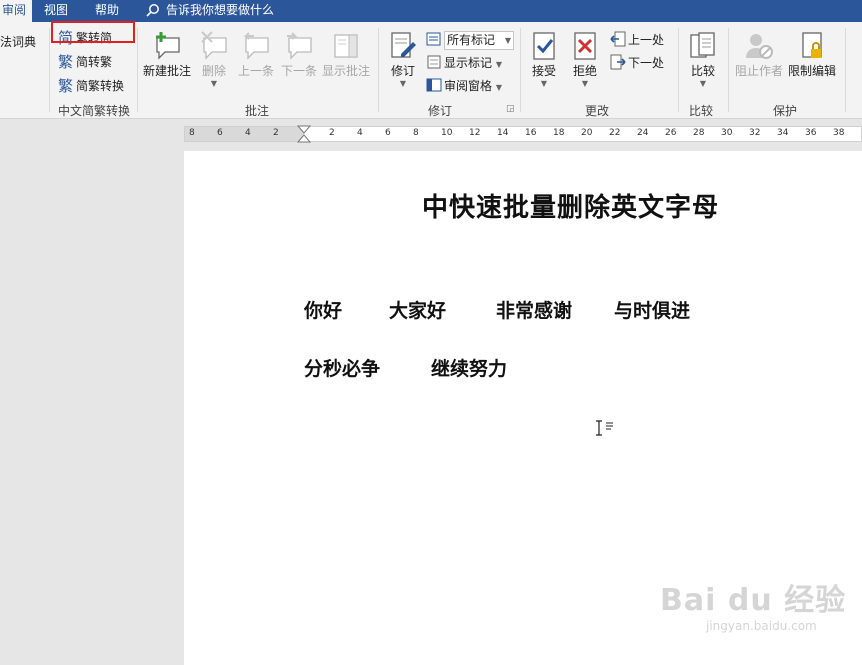  I want to click on tab-review: 审阅, so click(16, 11).